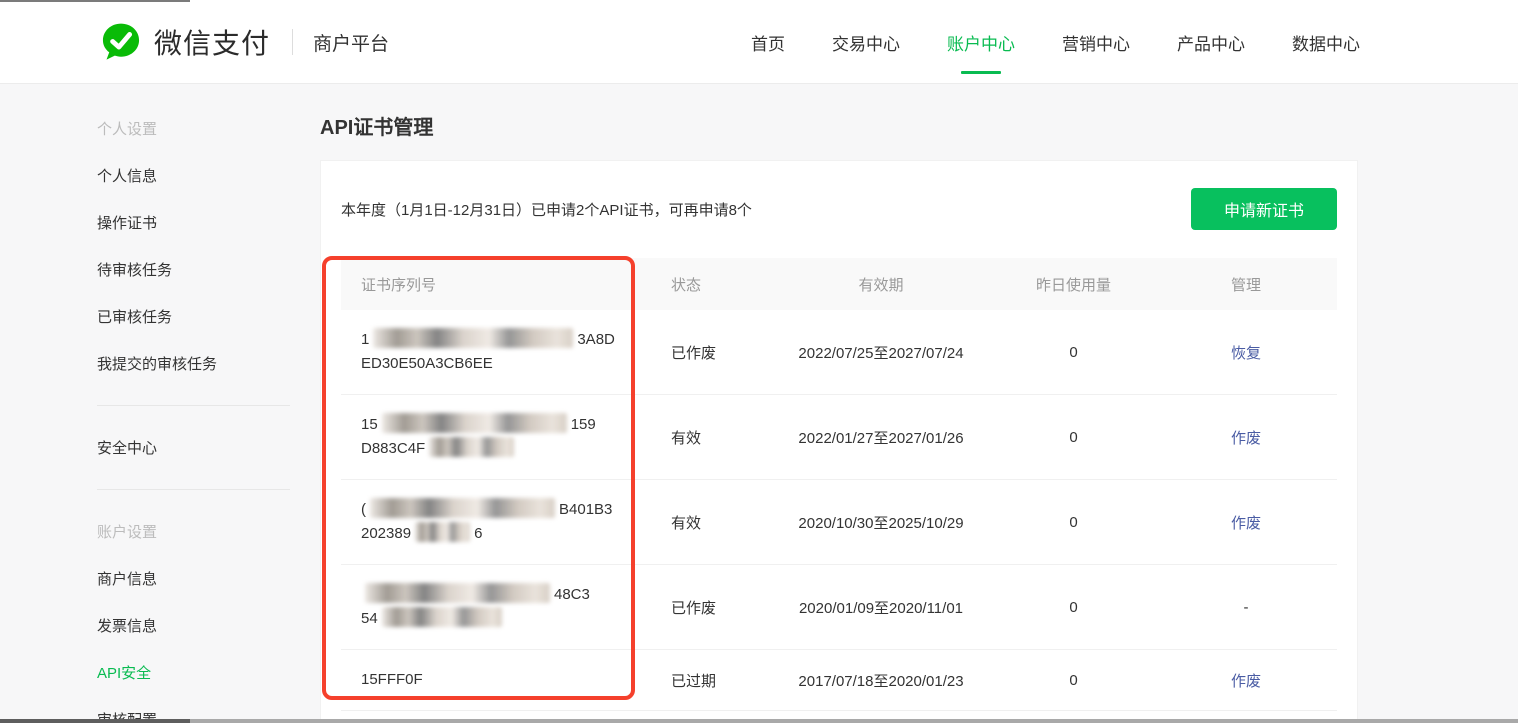 This screenshot has height=723, width=1518. Describe the element at coordinates (759, 721) in the screenshot. I see `screen-bottom-edge` at that location.